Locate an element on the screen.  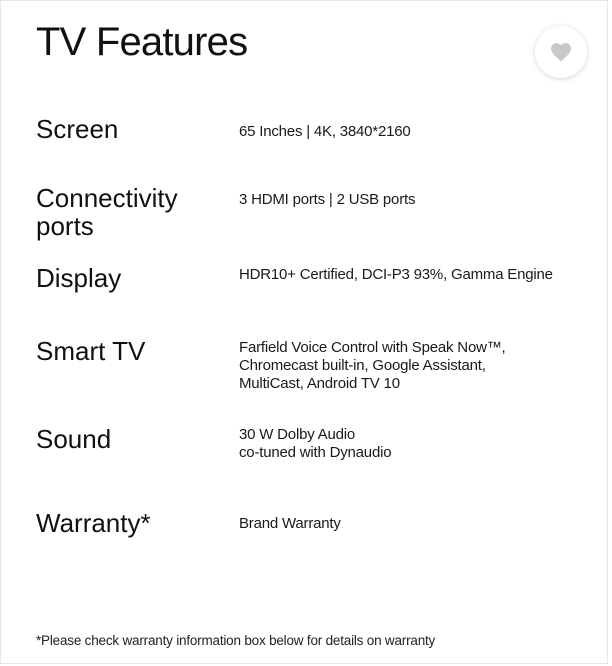
feature-label: Smart TV is located at coordinates (91, 351).